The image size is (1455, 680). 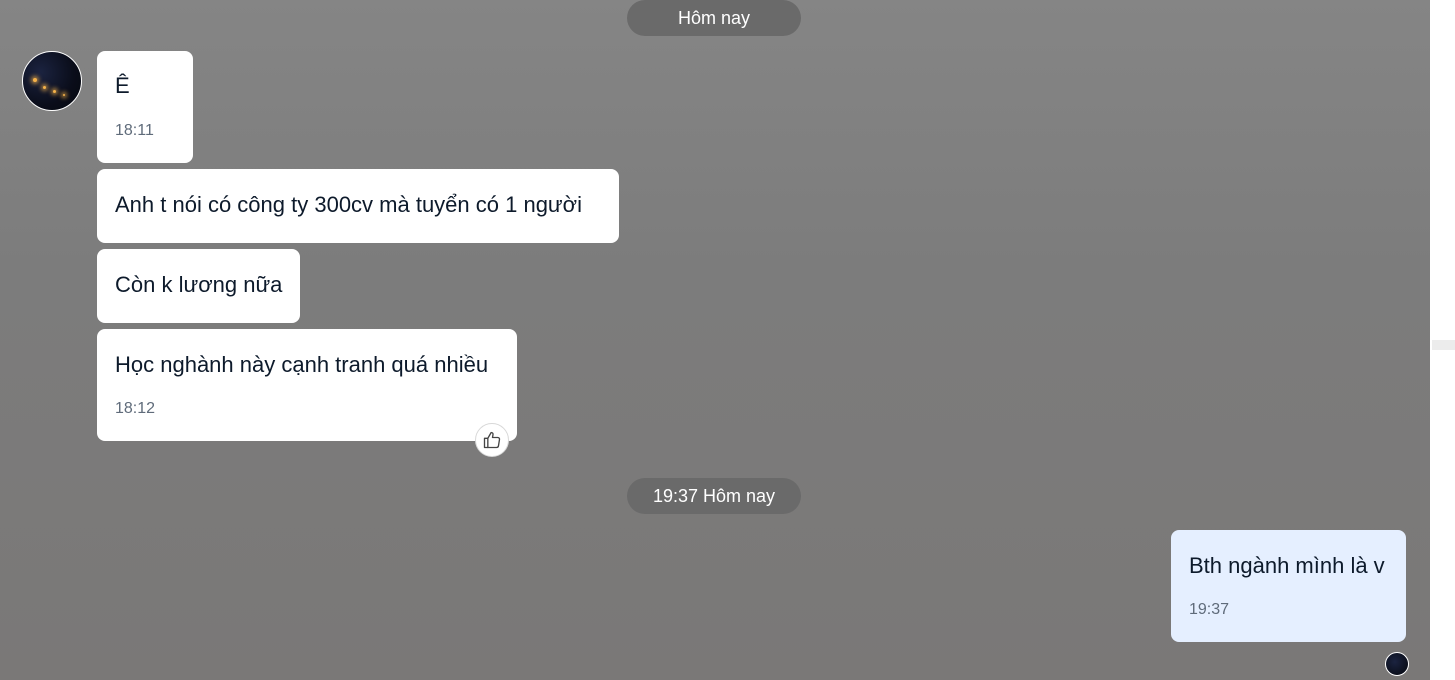 I want to click on message-text: Còn k lương nữa, so click(x=199, y=284).